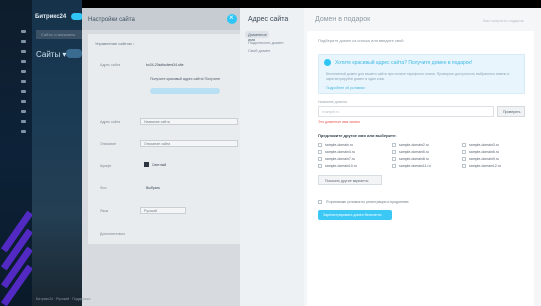 The image size is (541, 306). Describe the element at coordinates (23, 101) in the screenshot. I see `contacts-icon` at that location.